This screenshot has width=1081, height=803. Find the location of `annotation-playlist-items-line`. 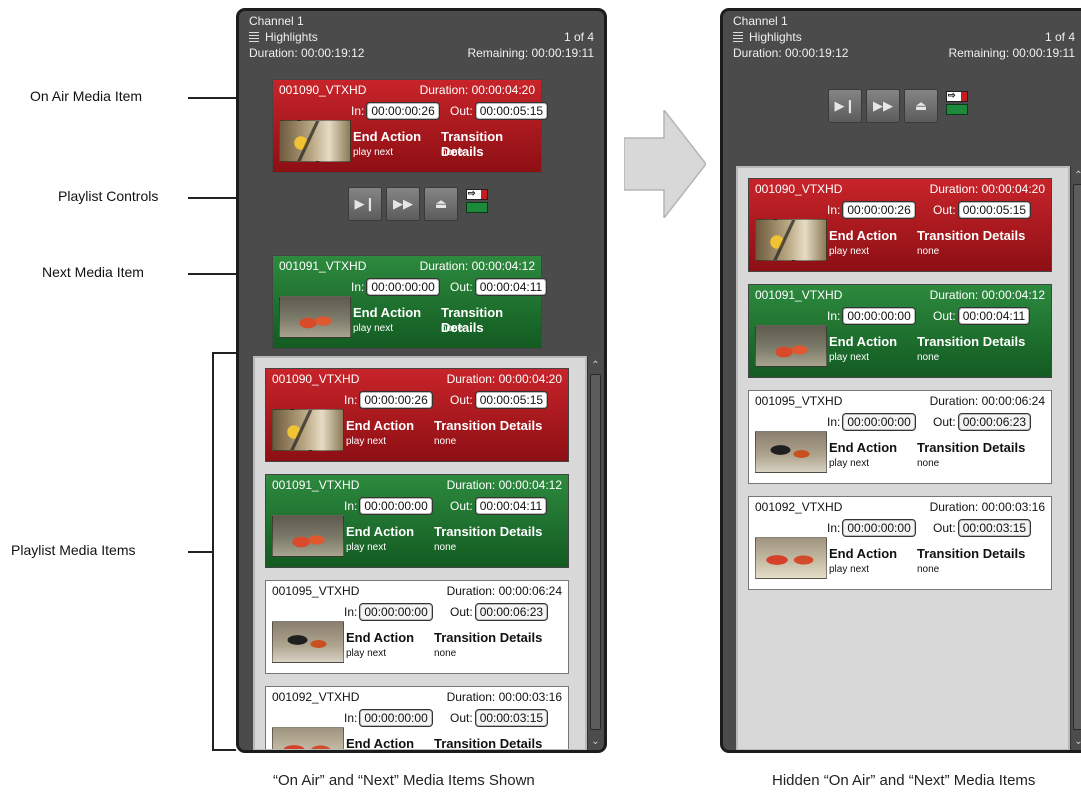

annotation-playlist-items-line is located at coordinates (200, 552).